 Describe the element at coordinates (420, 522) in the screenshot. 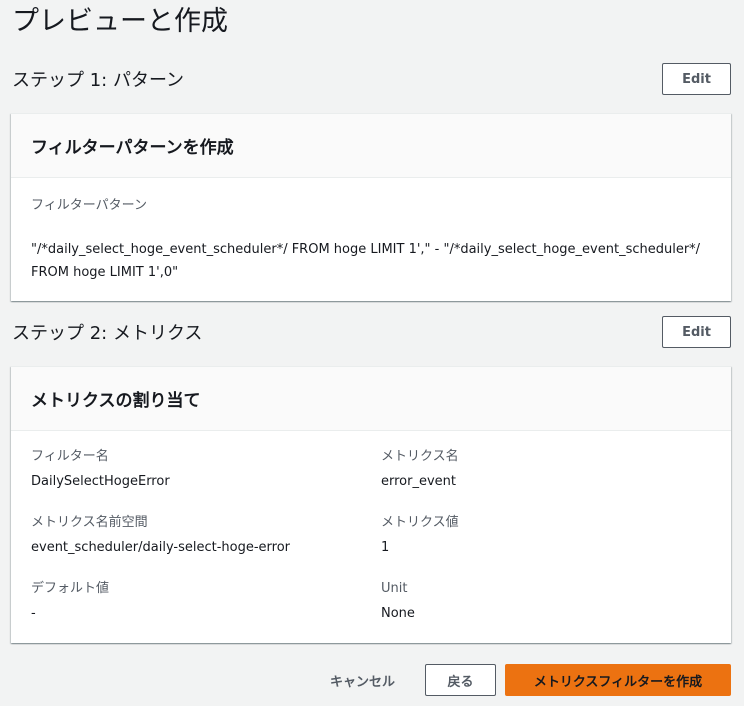

I see `field-label: メトリクス値` at that location.